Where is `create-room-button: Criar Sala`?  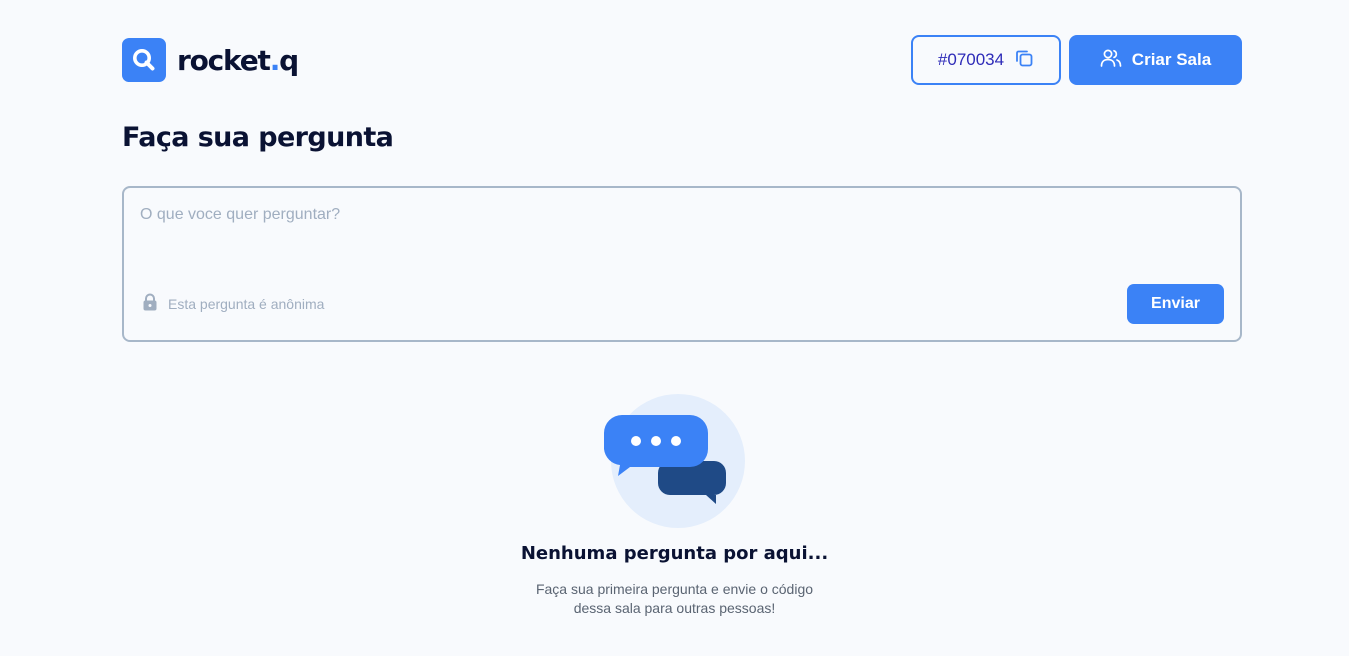
create-room-button: Criar Sala is located at coordinates (1155, 60).